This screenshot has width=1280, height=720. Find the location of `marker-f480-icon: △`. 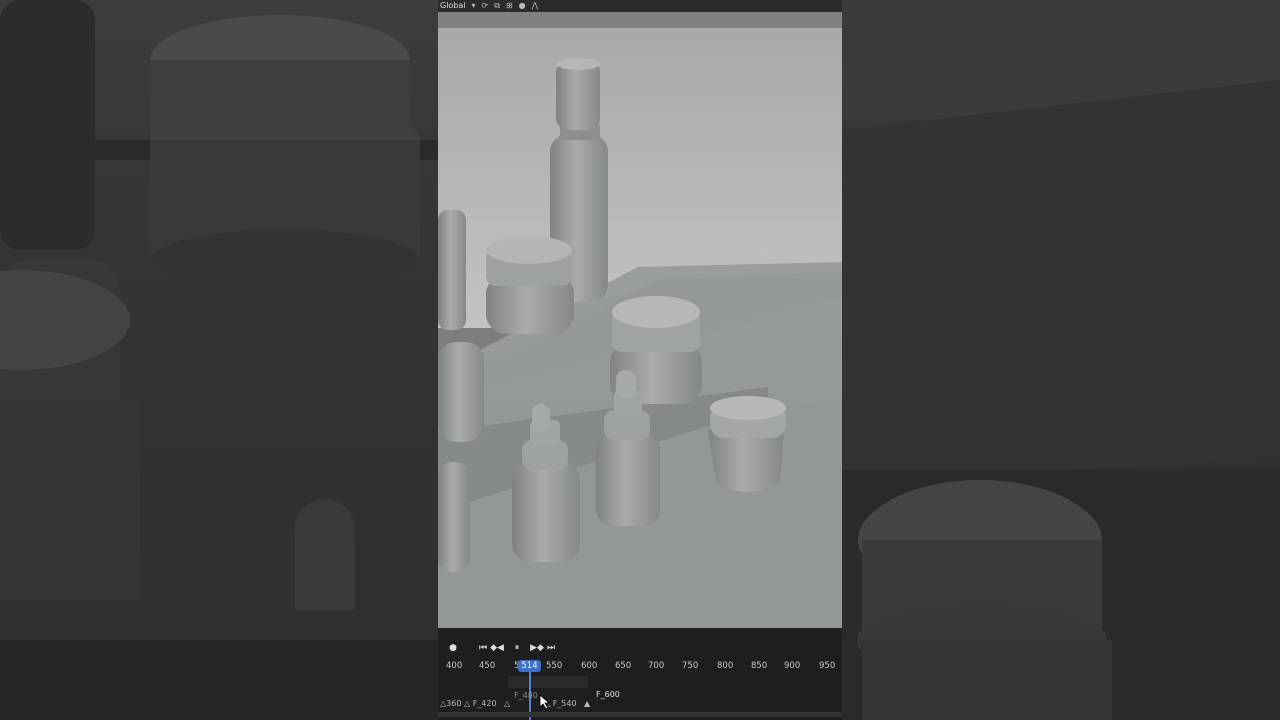

marker-f480-icon: △ is located at coordinates (507, 703).